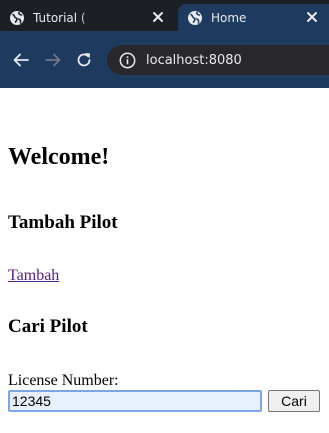  I want to click on tab-title: Tutorial (, so click(59, 17).